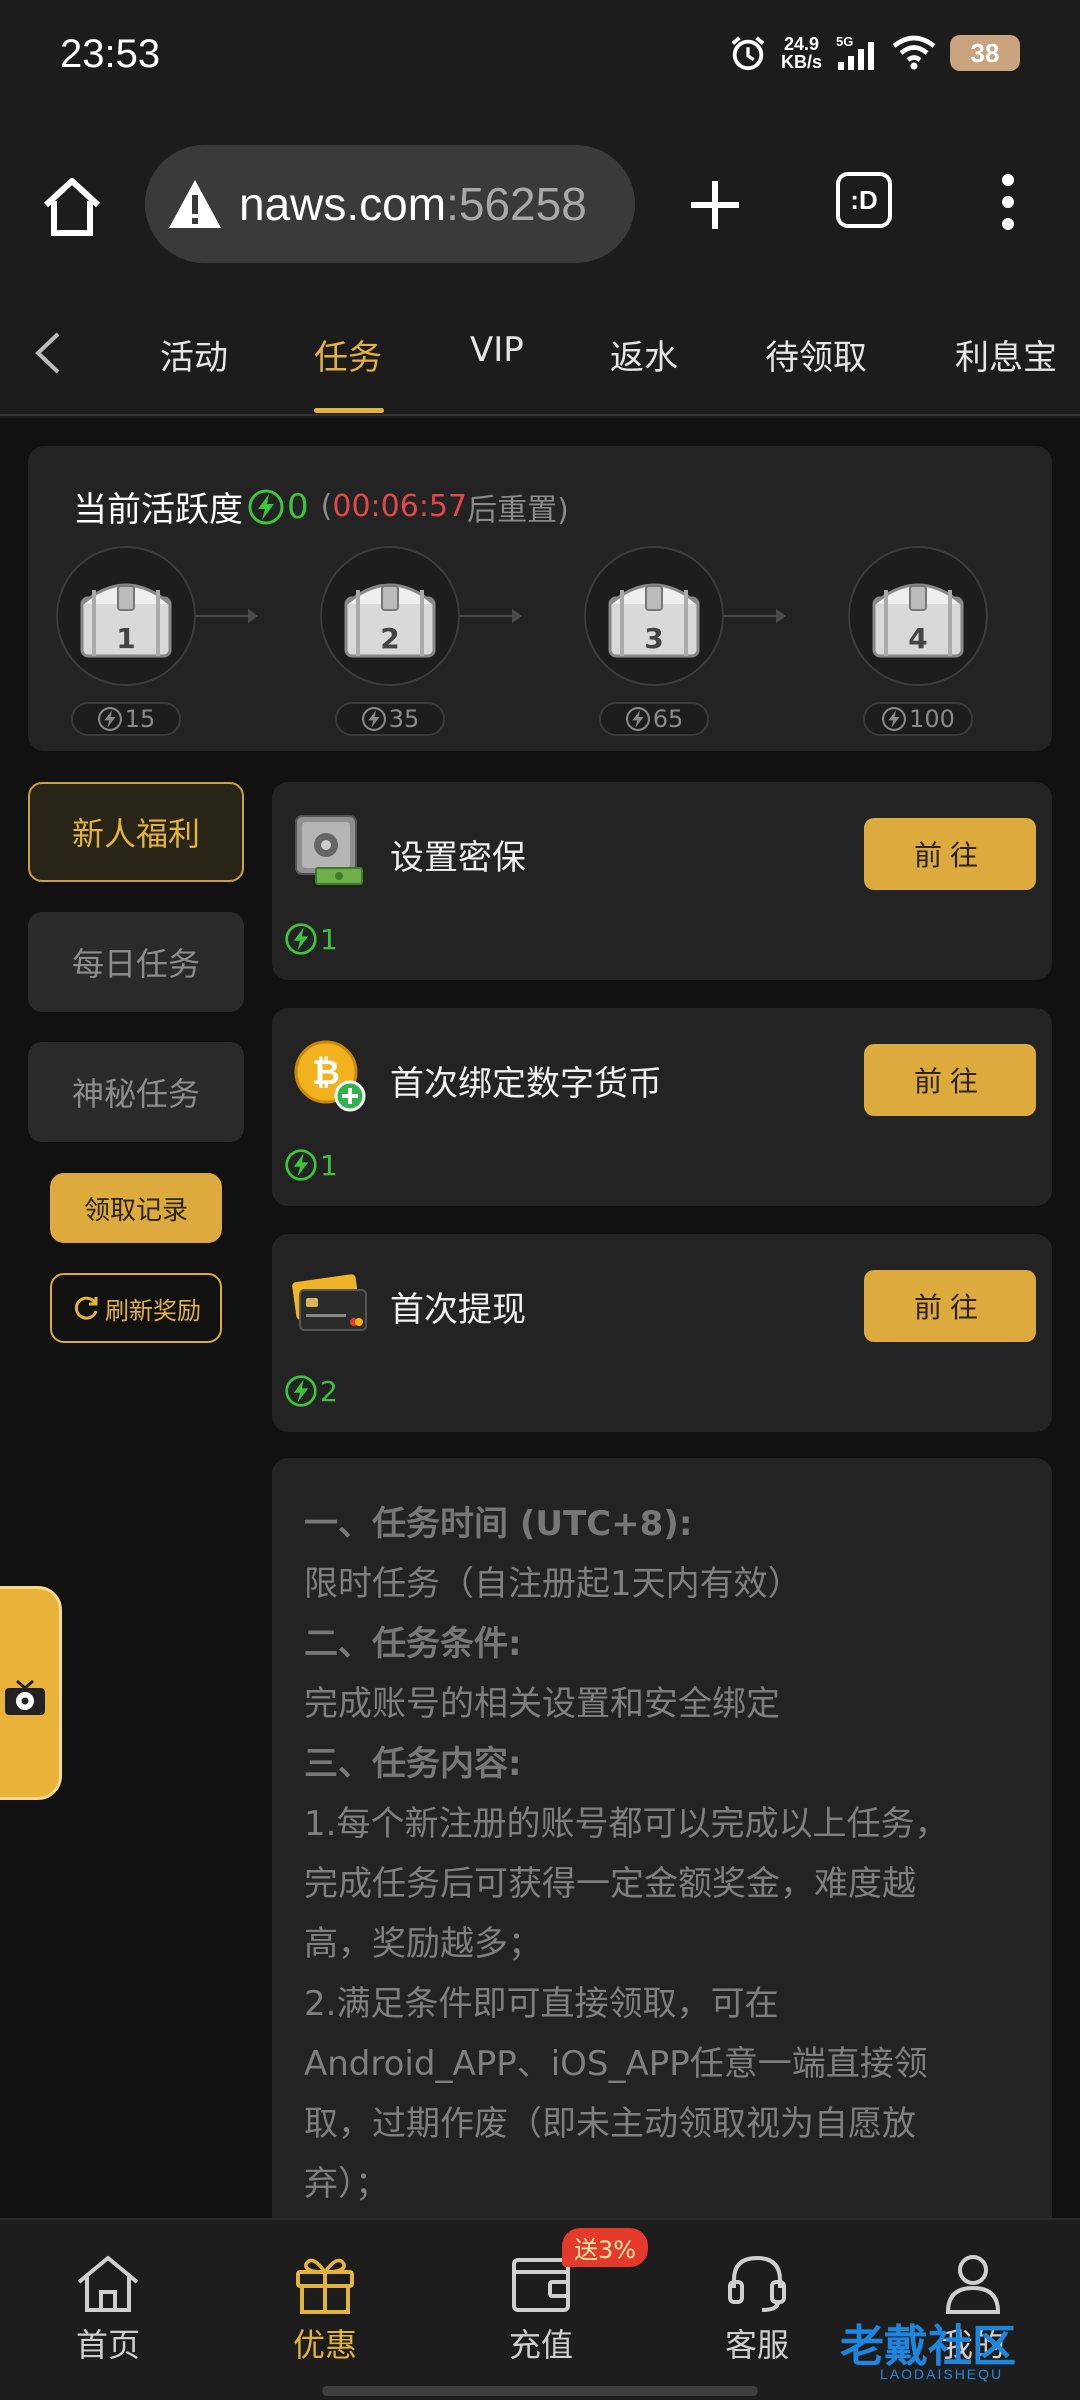 This screenshot has height=2400, width=1080. Describe the element at coordinates (153, 1310) in the screenshot. I see `refresh-label: 刷新奖励` at that location.